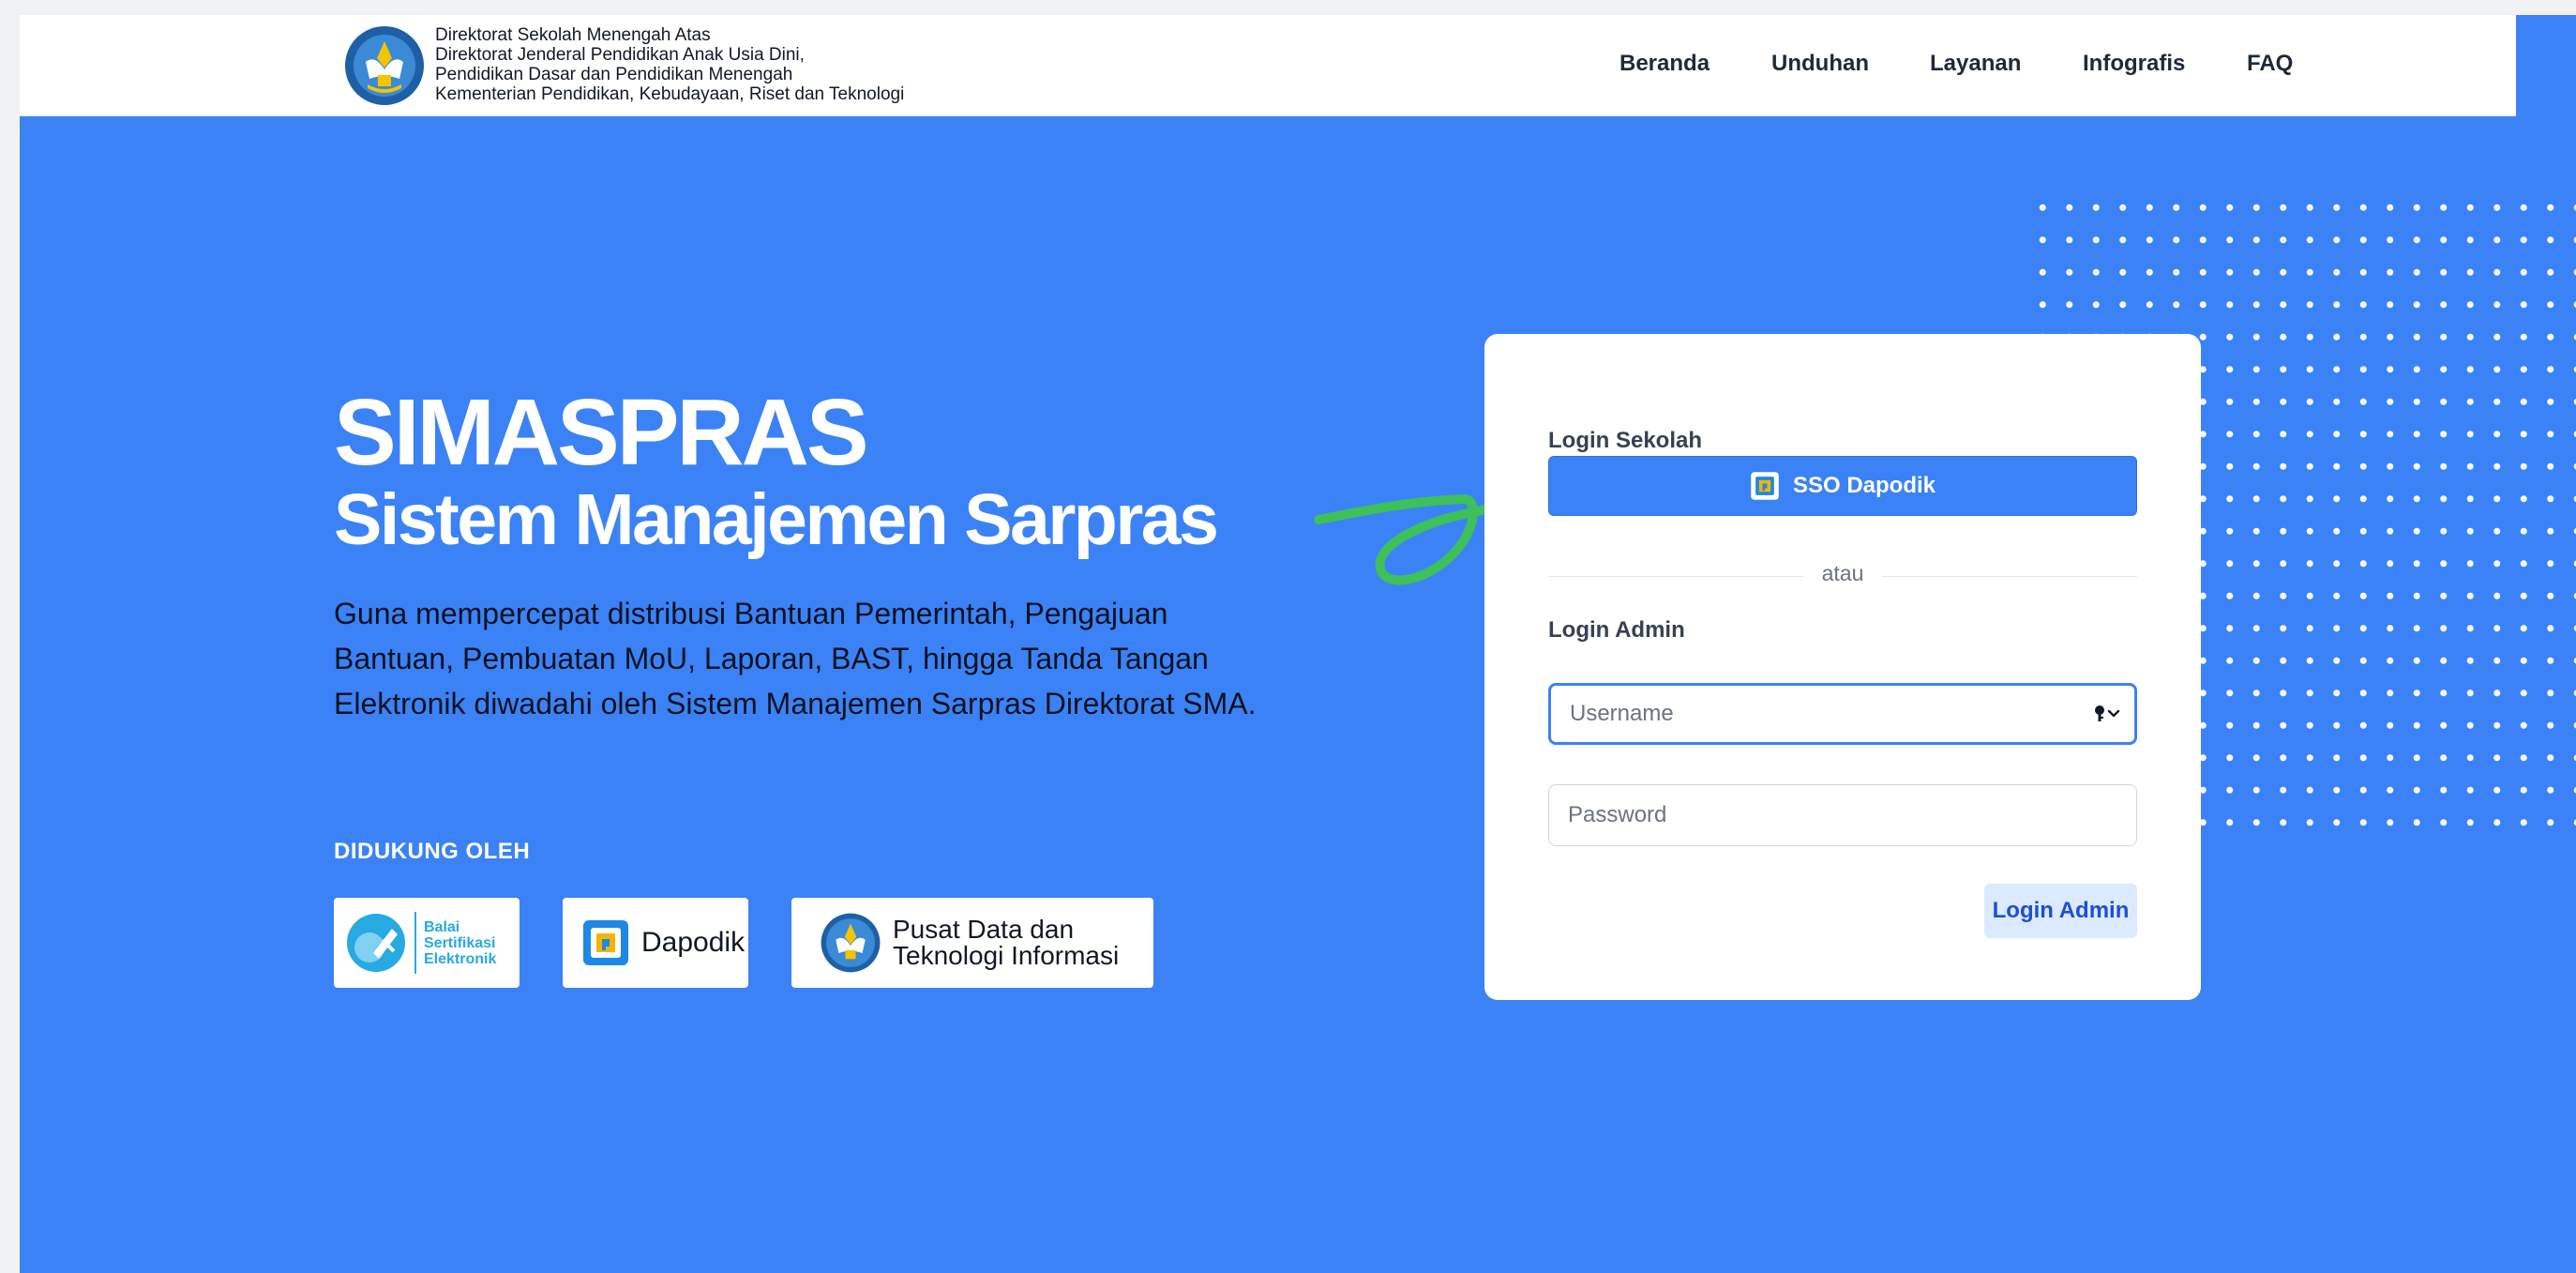 This screenshot has height=1273, width=2576. I want to click on dapodik-icon, so click(1765, 486).